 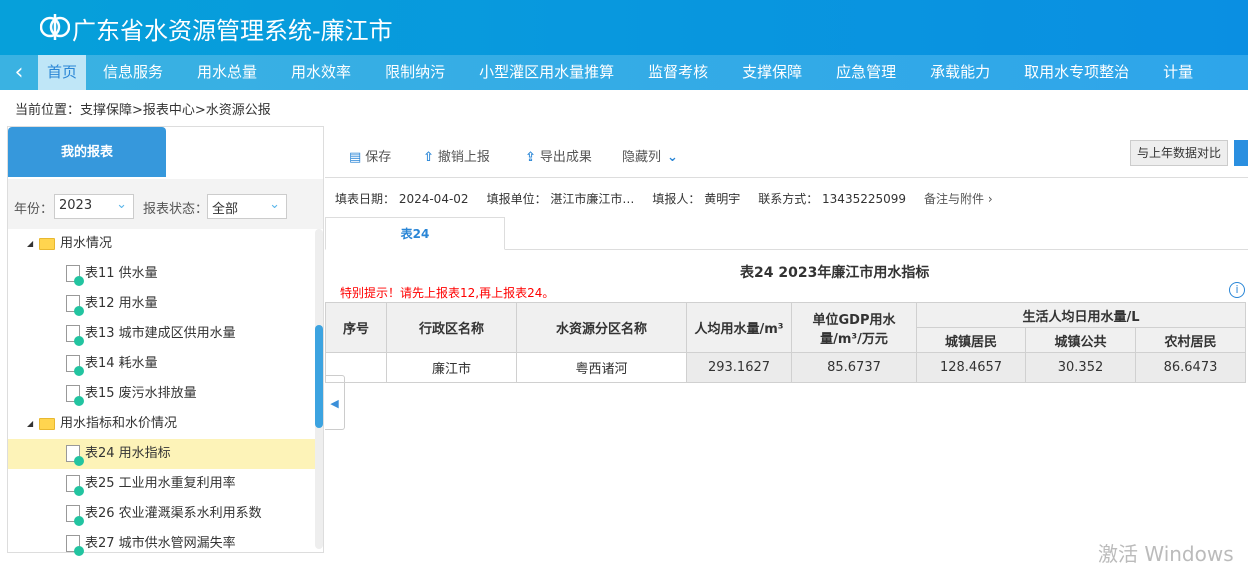 I want to click on col-daily: 生活人均日用水量/L, so click(x=1081, y=315).